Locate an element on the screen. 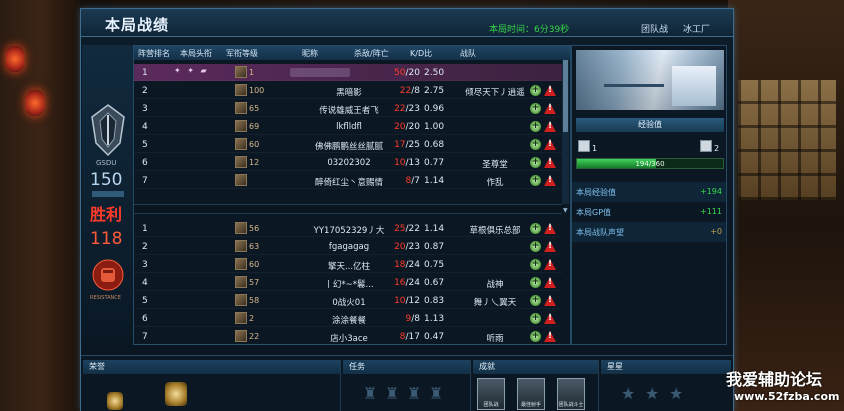  background-right is located at coordinates (786, 205).